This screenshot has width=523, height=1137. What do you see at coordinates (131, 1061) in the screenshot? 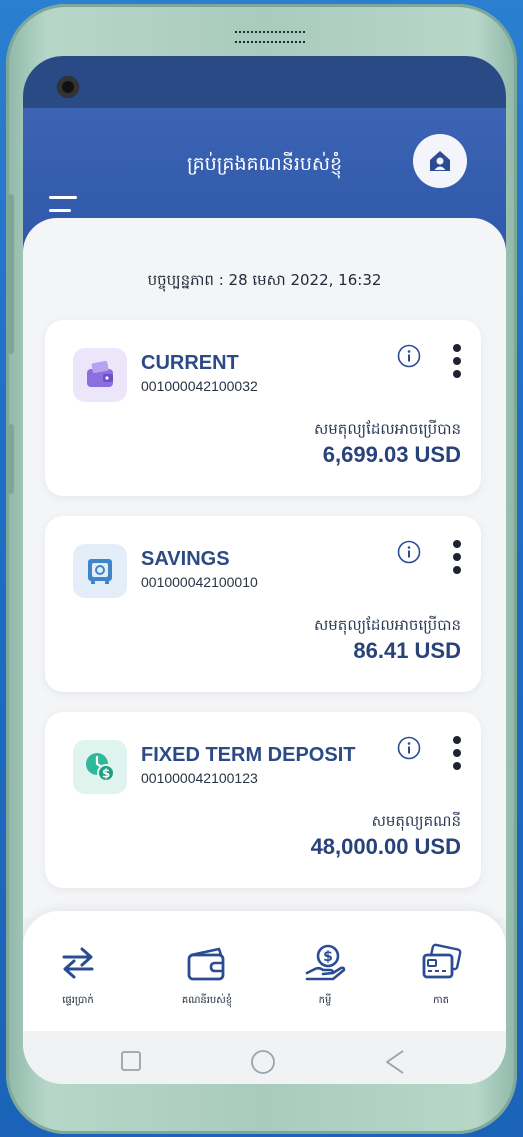
I see `recent-apps-icon` at bounding box center [131, 1061].